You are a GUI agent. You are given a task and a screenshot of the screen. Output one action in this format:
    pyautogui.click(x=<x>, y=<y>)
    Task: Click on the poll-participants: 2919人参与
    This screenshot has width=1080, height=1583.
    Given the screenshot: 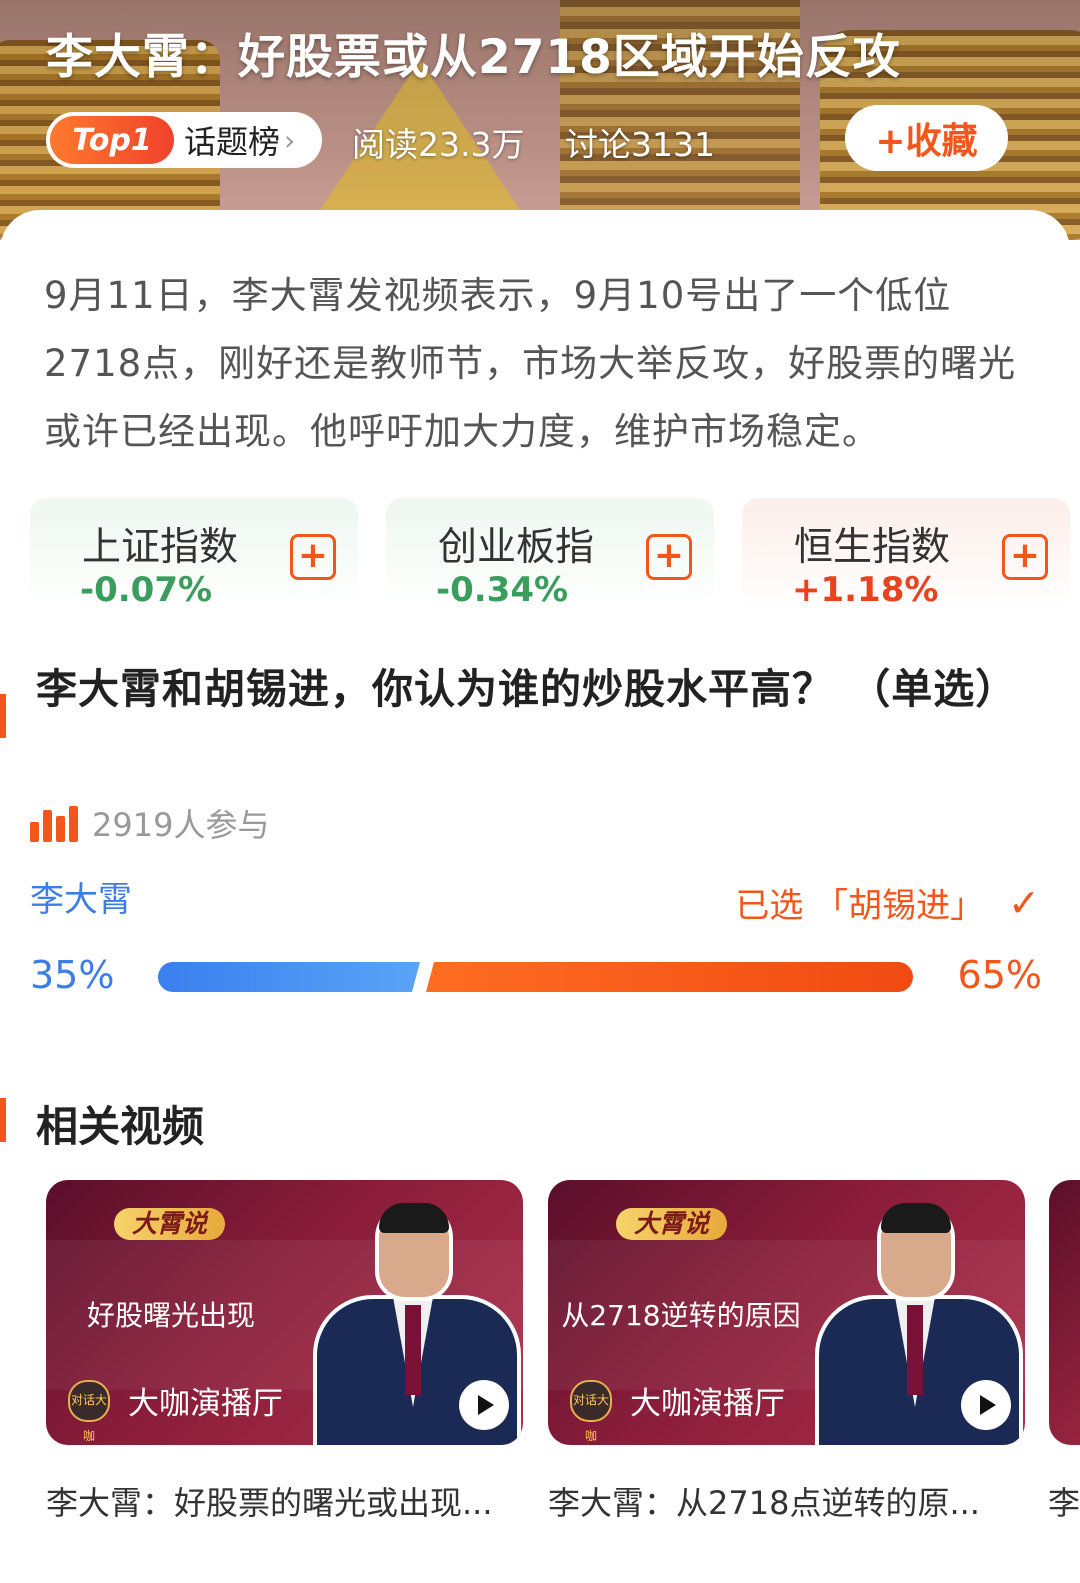 What is the action you would take?
    pyautogui.click(x=149, y=823)
    